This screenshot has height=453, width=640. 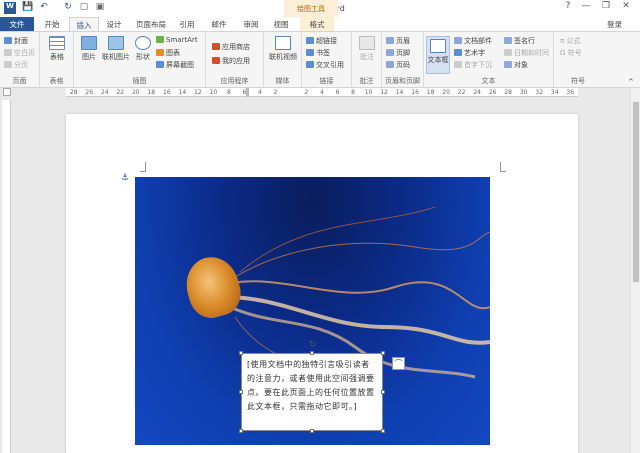 I want to click on indent-marker, so click(x=247, y=92).